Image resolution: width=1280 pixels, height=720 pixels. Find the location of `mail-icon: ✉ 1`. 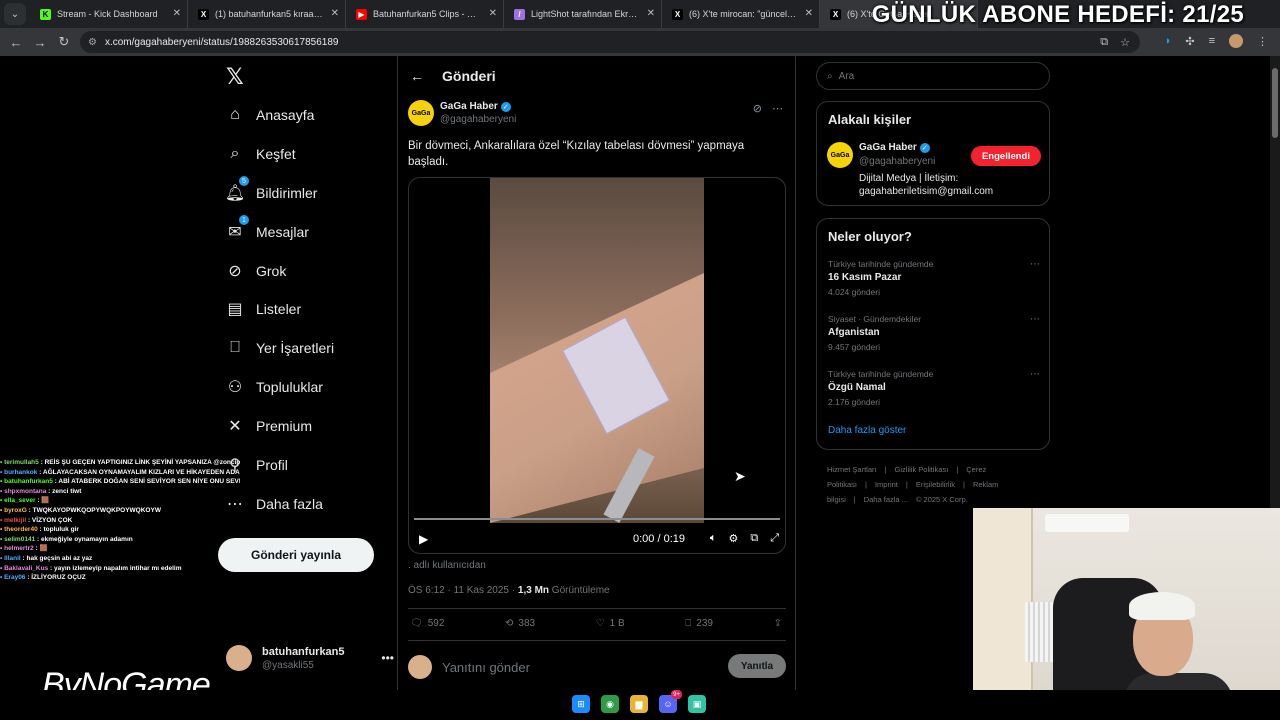

mail-icon: ✉ 1 is located at coordinates (235, 228).